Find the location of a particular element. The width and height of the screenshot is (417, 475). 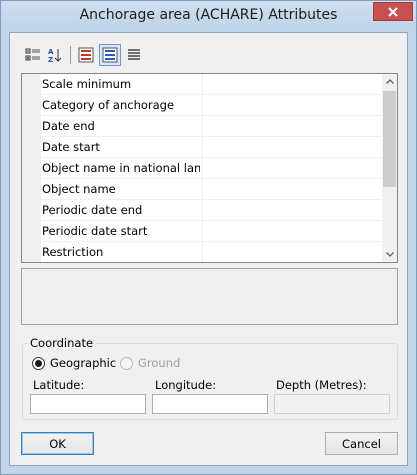

ground-radio: Ground is located at coordinates (150, 363).